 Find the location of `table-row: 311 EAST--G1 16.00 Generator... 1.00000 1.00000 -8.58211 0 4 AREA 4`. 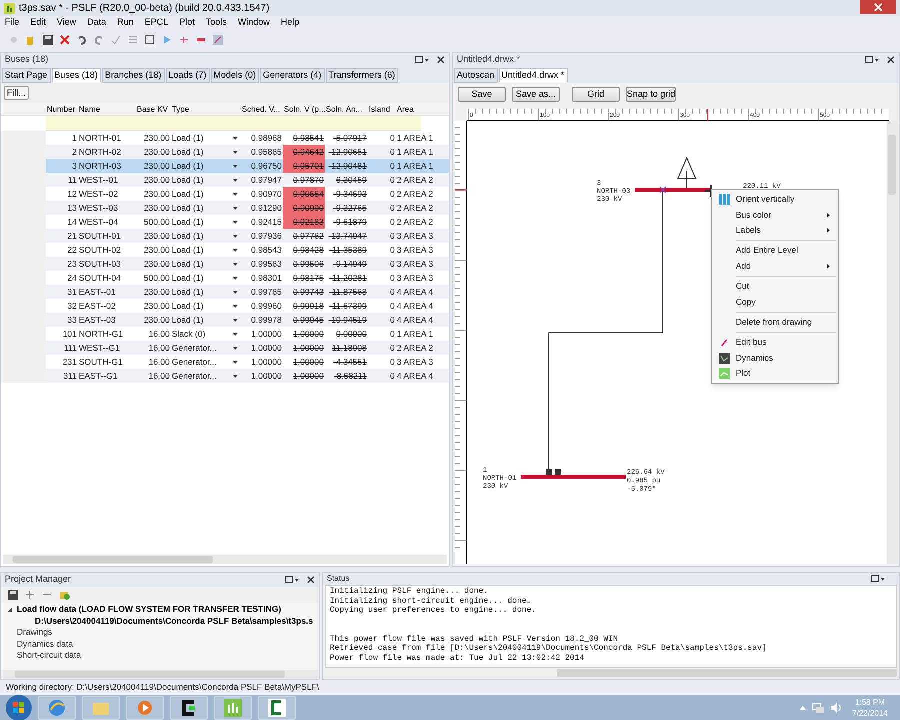

table-row: 311 EAST--G1 16.00 Generator... 1.00000 1.00000 -8.58211 0 4 AREA 4 is located at coordinates (225, 376).